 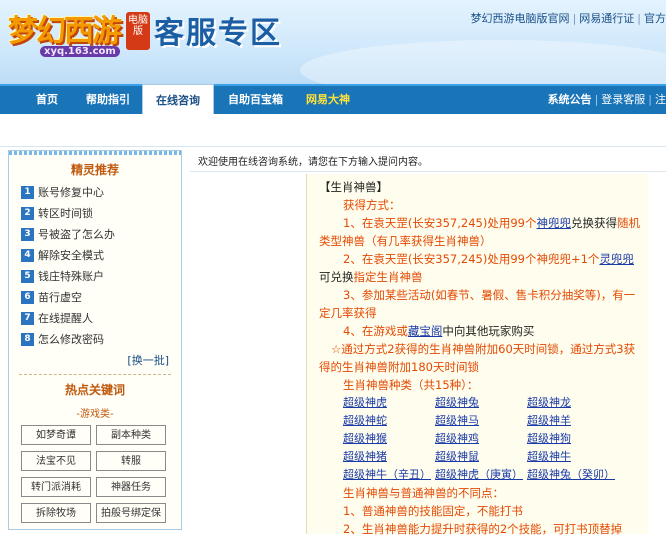 What do you see at coordinates (27, 255) in the screenshot?
I see `number-badge: 4` at bounding box center [27, 255].